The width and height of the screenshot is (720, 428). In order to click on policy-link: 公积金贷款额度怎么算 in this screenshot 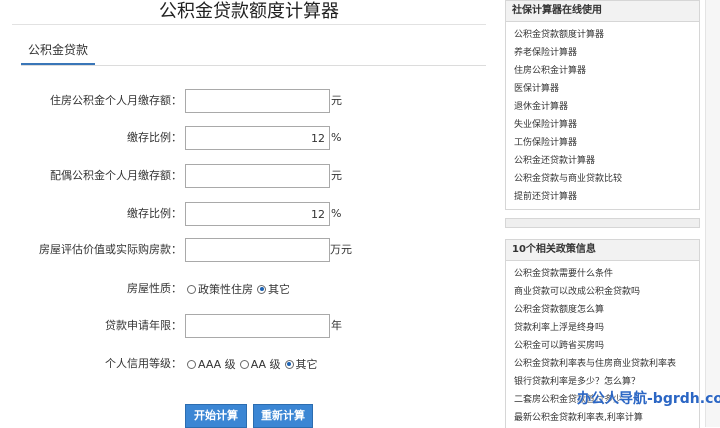, I will do `click(606, 310)`.